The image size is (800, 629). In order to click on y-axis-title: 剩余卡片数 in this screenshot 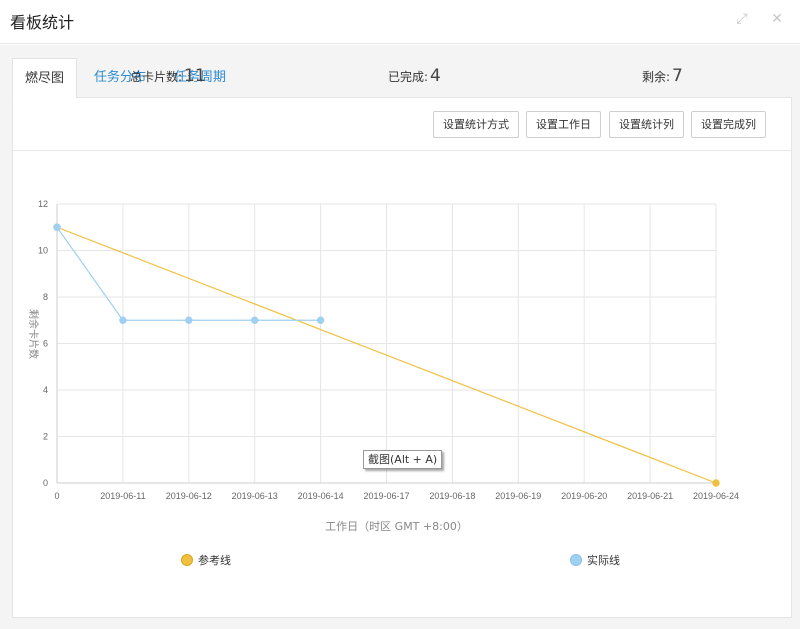, I will do `click(33, 334)`.